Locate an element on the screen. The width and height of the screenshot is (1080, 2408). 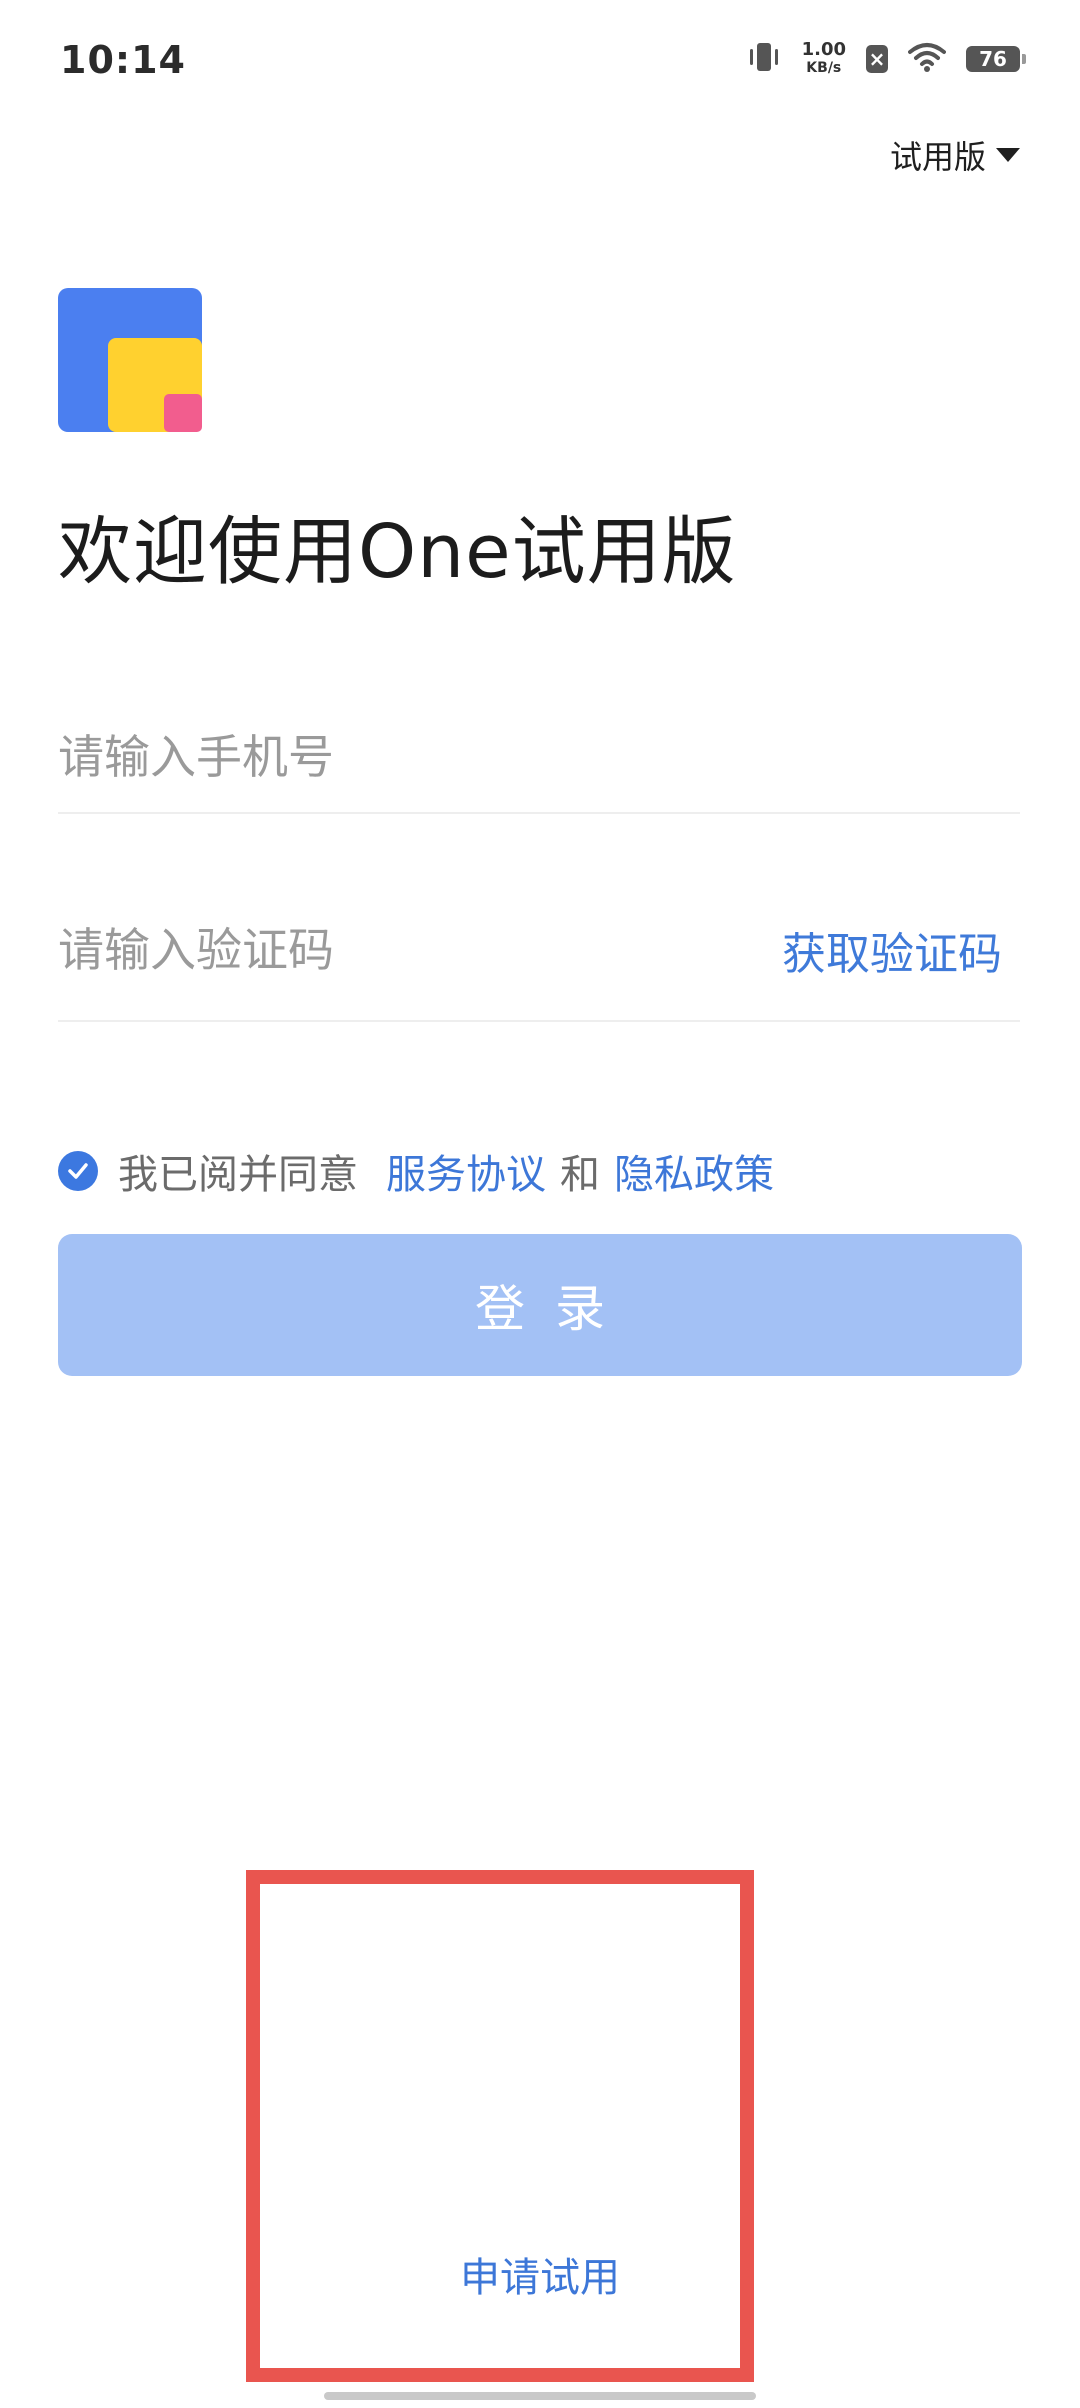
home-indicator is located at coordinates (540, 2396).